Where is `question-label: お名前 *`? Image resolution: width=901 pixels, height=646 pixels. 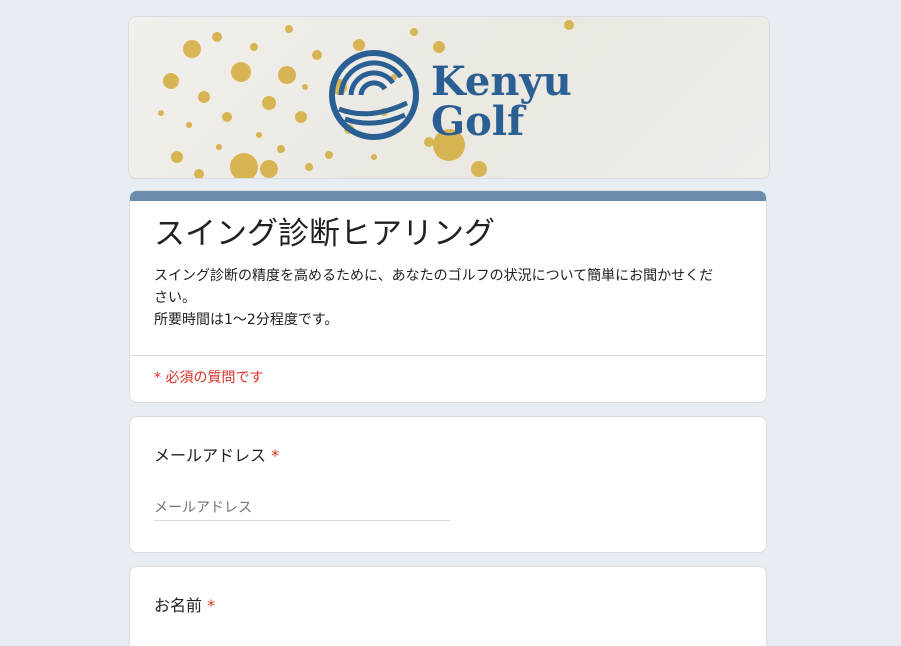
question-label: お名前 * is located at coordinates (184, 604).